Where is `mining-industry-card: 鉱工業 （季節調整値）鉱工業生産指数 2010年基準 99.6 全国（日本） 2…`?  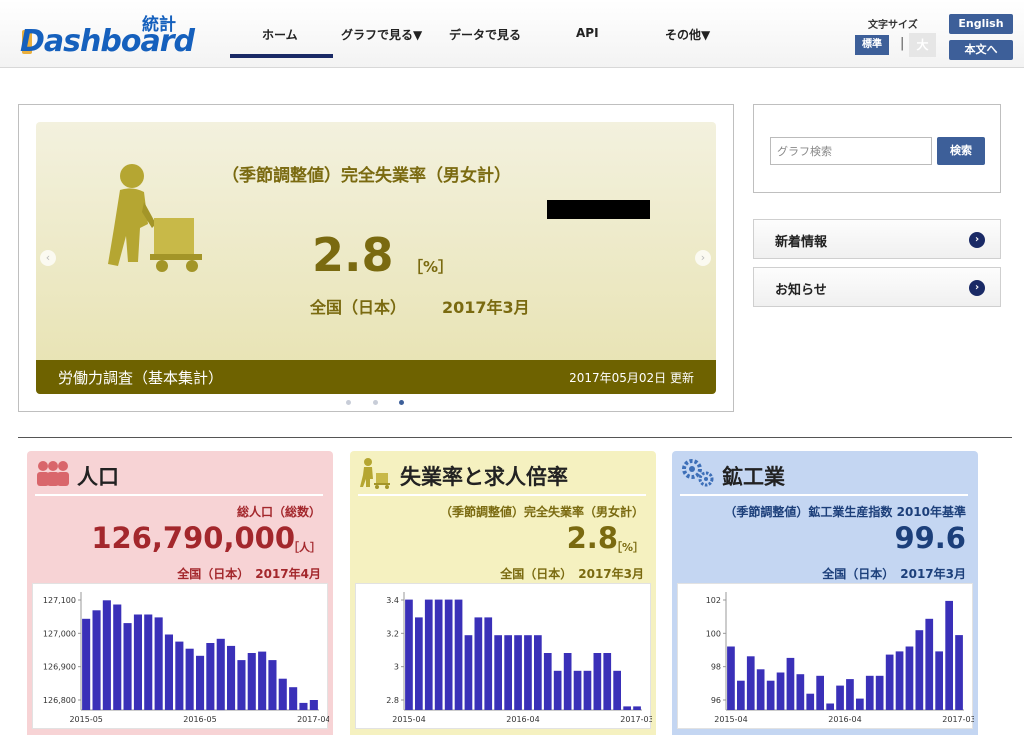 mining-industry-card: 鉱工業 （季節調整値）鉱工業生産指数 2010年基準 99.6 全国（日本） 2… is located at coordinates (825, 593).